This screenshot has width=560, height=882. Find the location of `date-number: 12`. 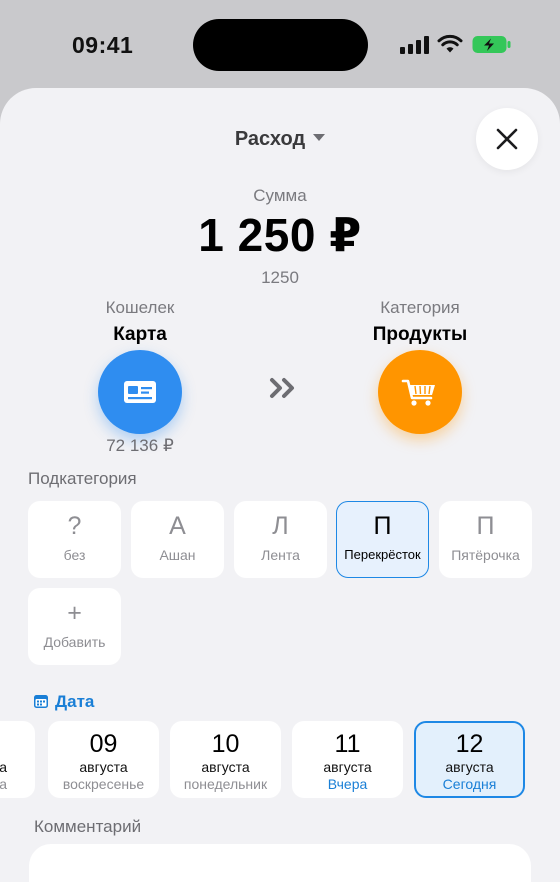

date-number: 12 is located at coordinates (469, 744).